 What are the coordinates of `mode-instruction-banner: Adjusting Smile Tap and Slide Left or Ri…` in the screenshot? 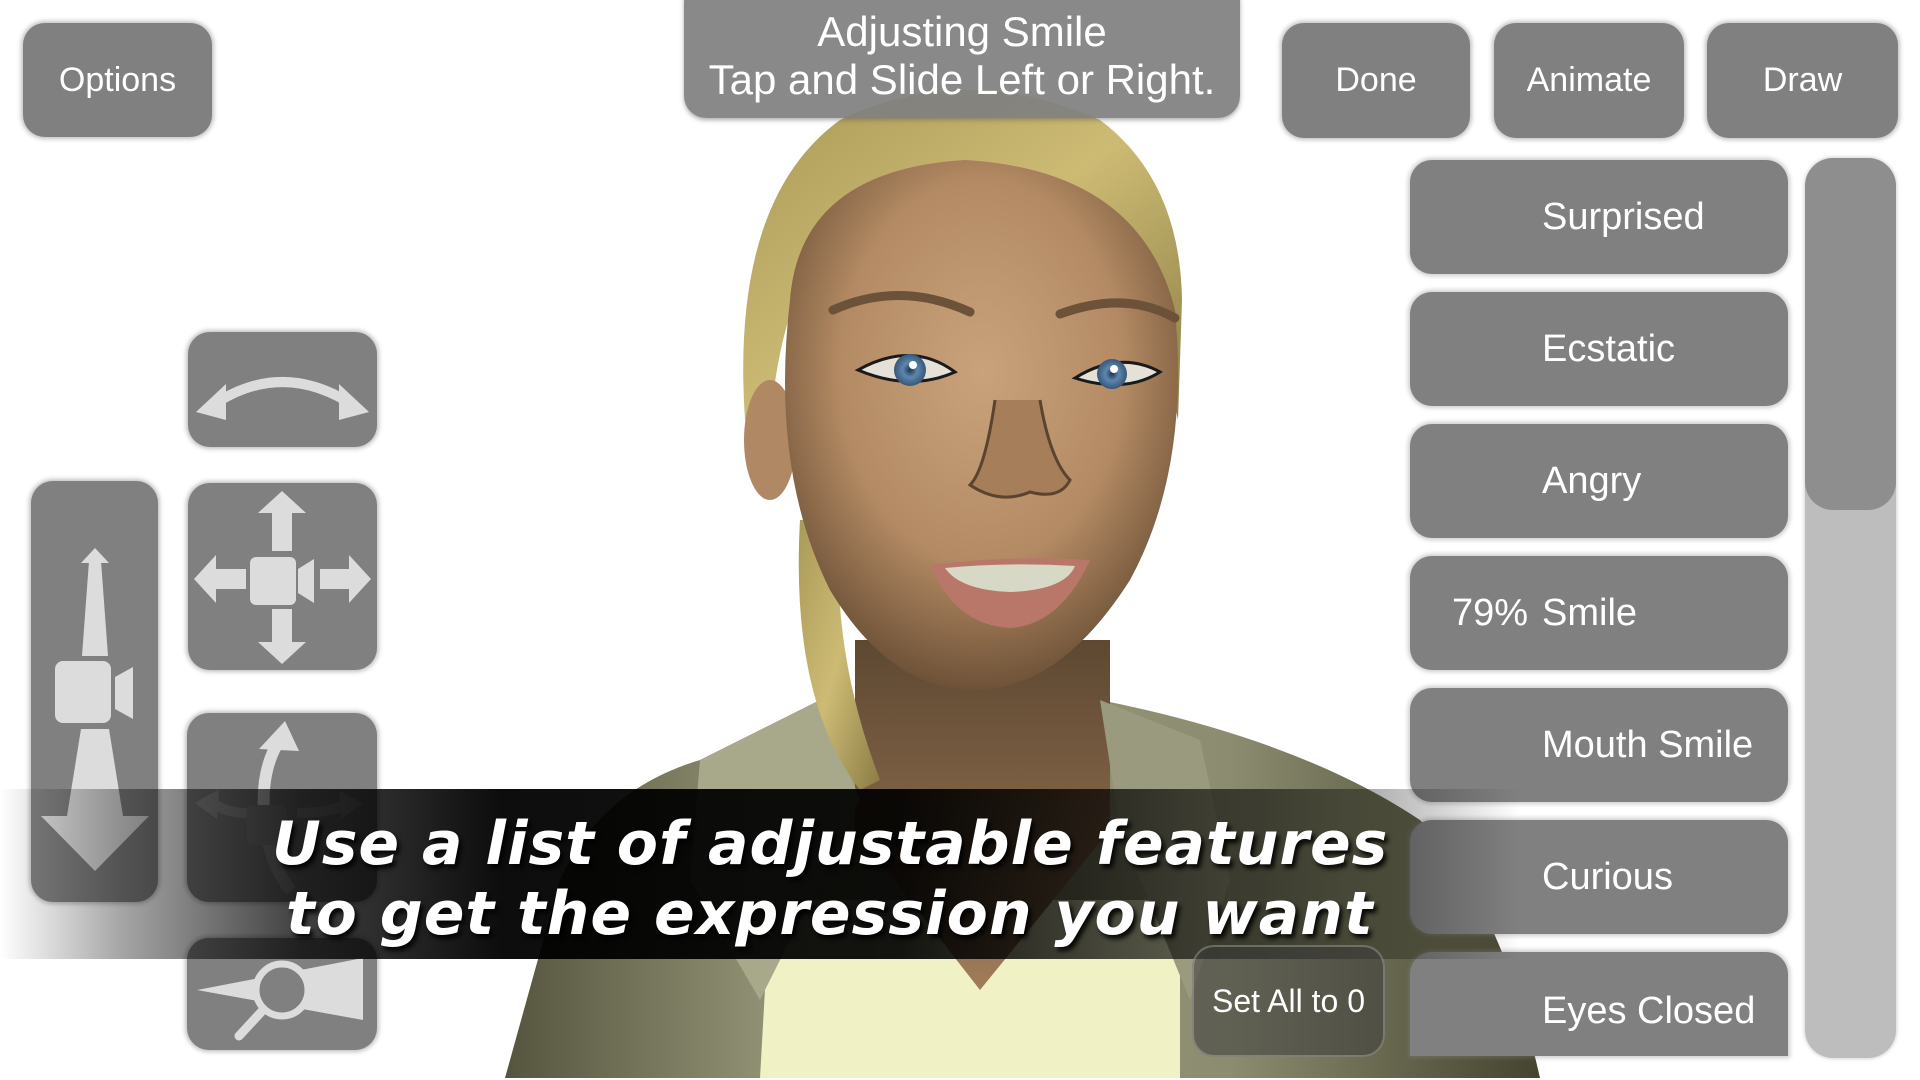 It's located at (962, 59).